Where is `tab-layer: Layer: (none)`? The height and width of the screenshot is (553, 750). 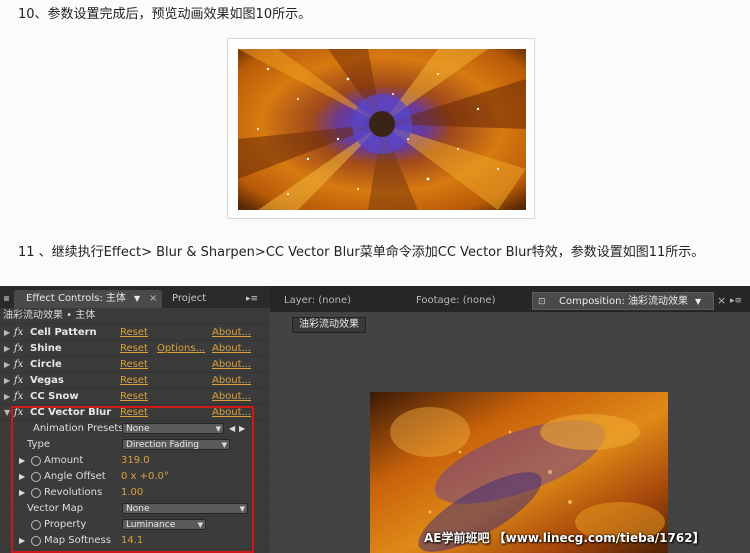 tab-layer: Layer: (none) is located at coordinates (330, 301).